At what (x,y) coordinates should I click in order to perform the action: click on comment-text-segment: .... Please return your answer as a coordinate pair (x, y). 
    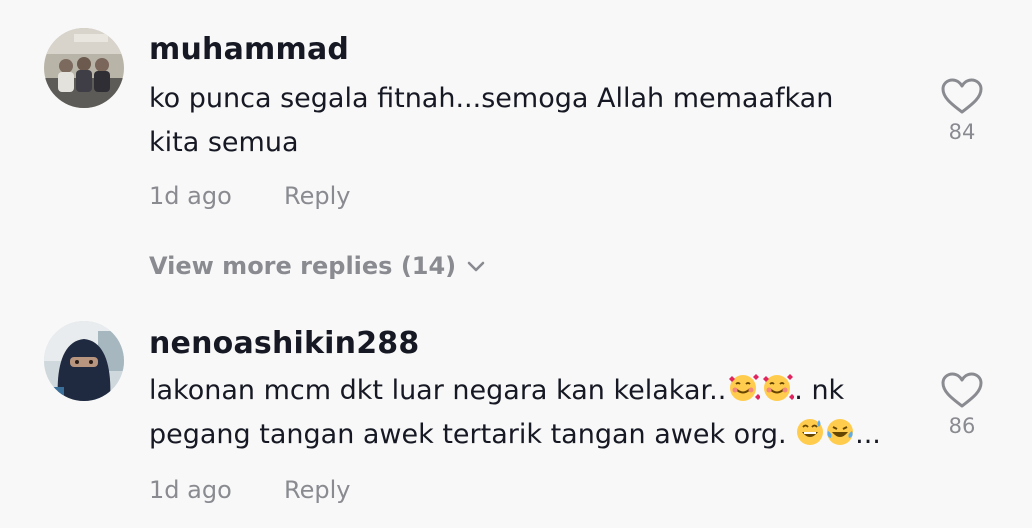
    Looking at the image, I should click on (868, 434).